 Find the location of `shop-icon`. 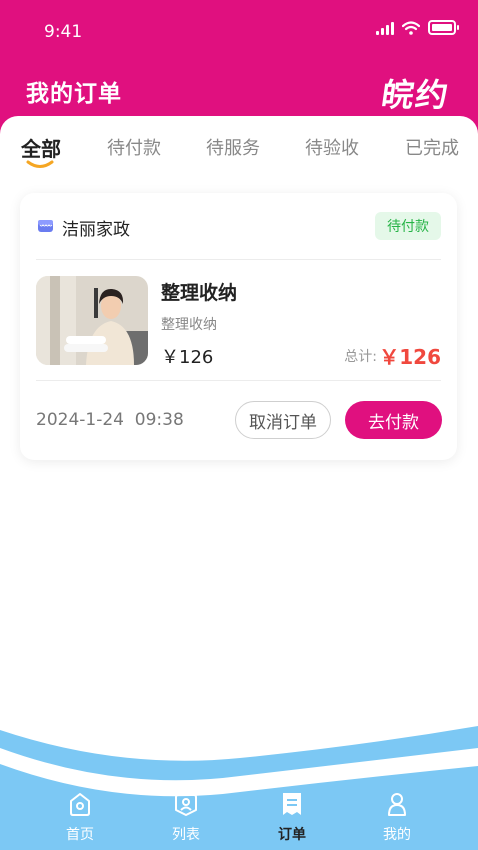

shop-icon is located at coordinates (45, 226).